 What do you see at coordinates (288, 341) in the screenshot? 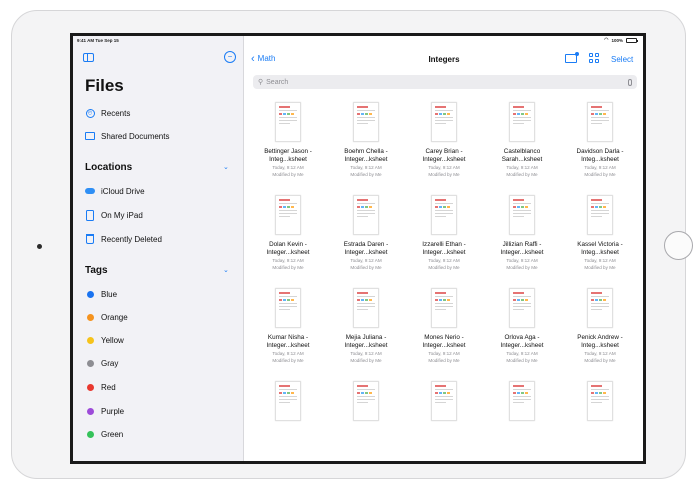
I see `file-name: Kumar Nisha - Integer...ksheet` at bounding box center [288, 341].